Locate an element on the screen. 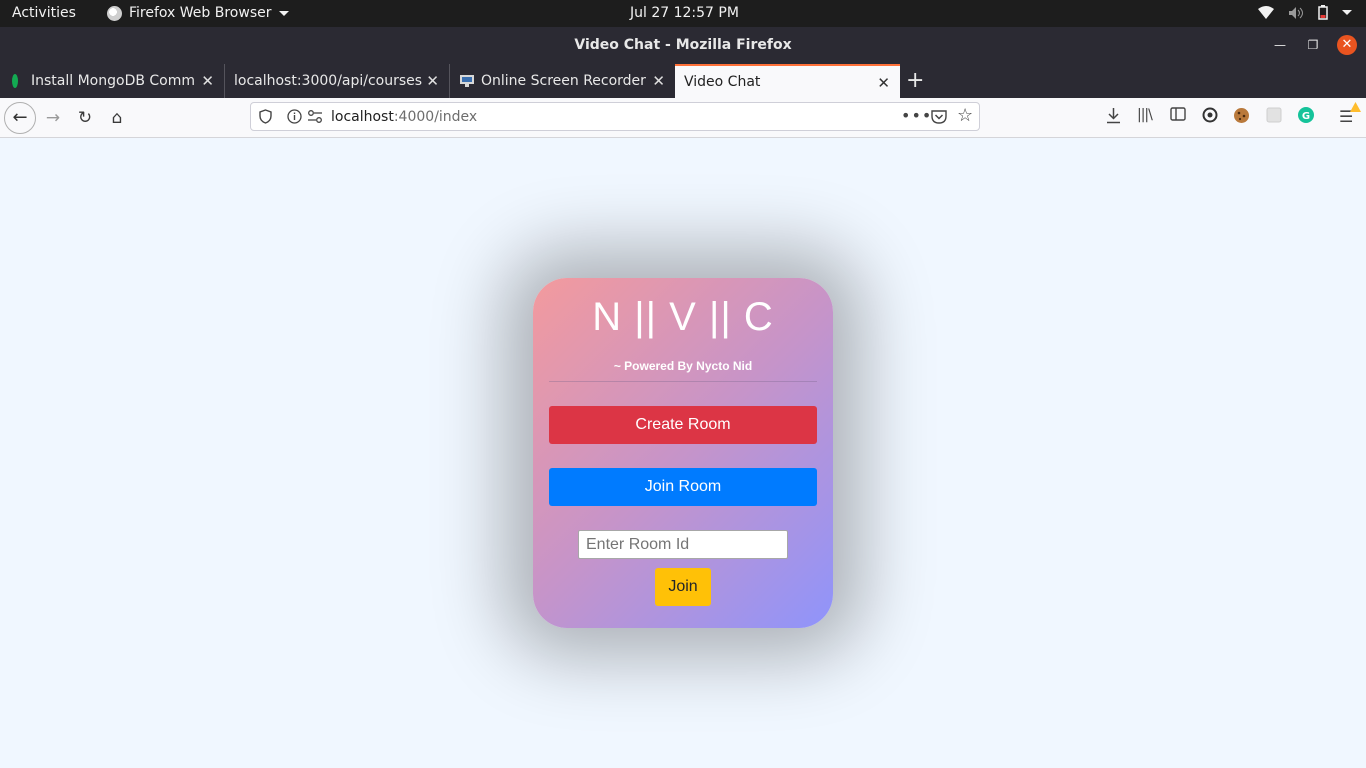  tab-courses-api: localhost:3000/api/courses ✕ is located at coordinates (337, 81).